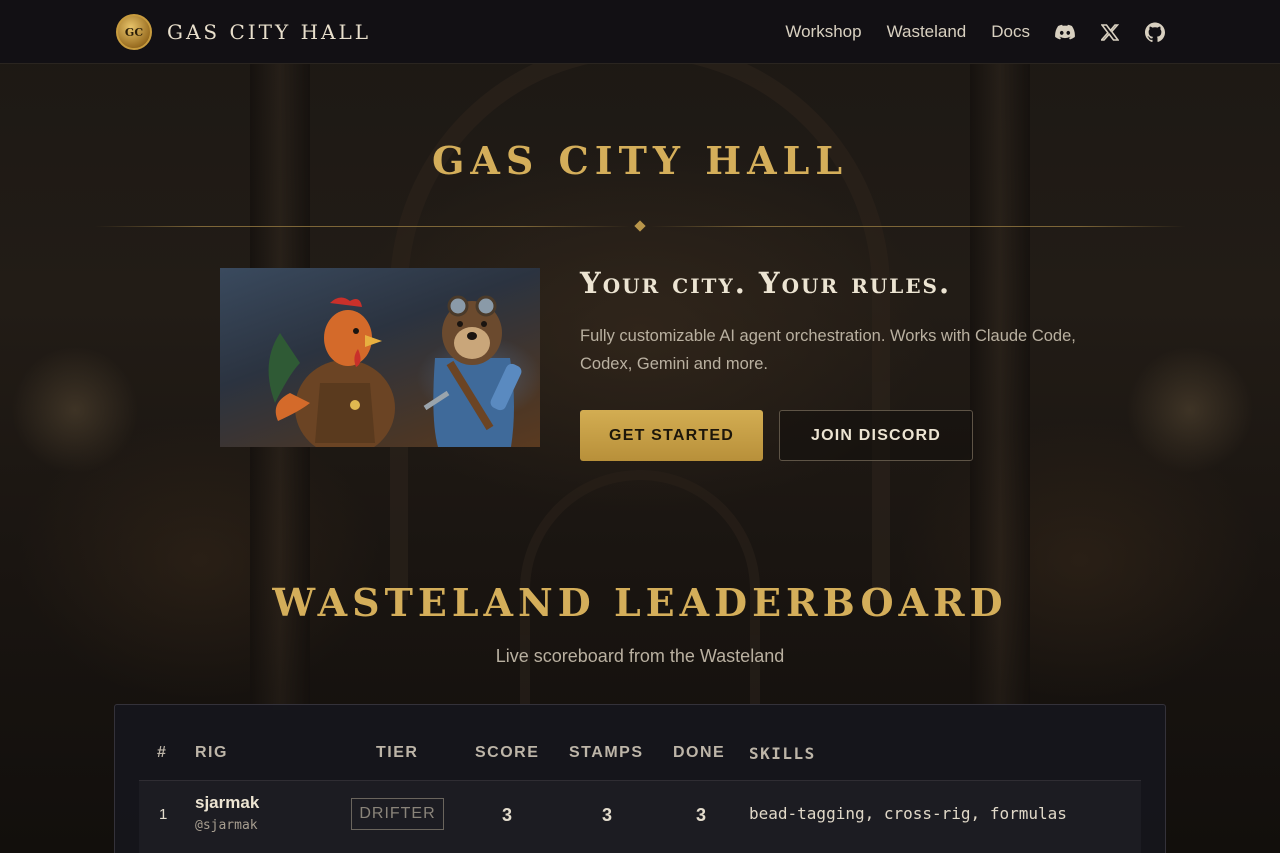 The height and width of the screenshot is (853, 1280). I want to click on brand-name: GAS CITY HALL, so click(269, 32).